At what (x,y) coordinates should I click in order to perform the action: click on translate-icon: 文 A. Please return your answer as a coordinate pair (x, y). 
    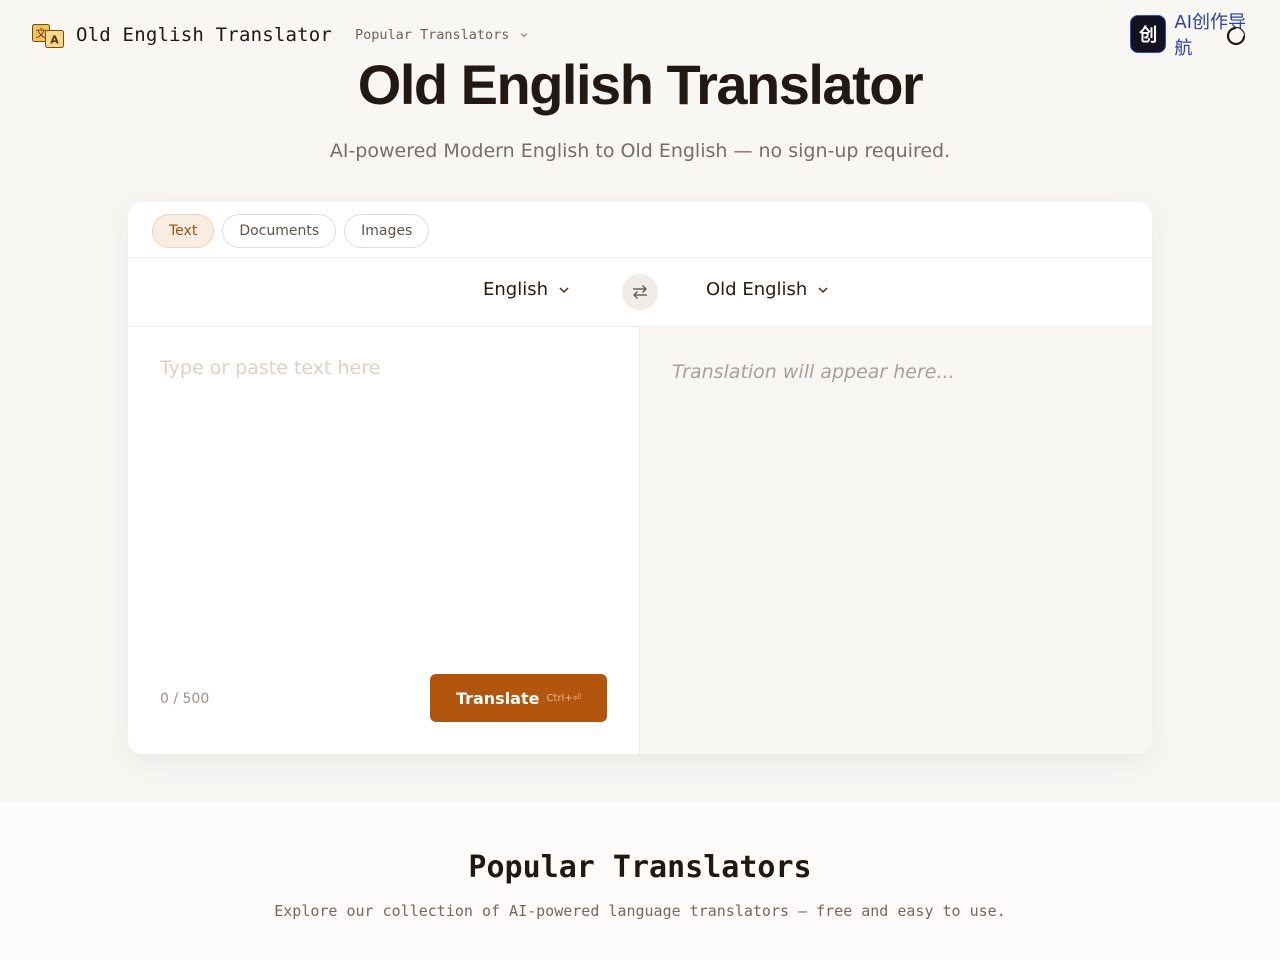
    Looking at the image, I should click on (48, 36).